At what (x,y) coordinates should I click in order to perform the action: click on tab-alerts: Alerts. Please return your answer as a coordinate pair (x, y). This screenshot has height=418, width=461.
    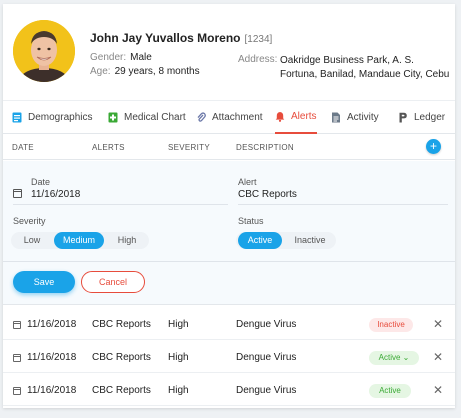
    Looking at the image, I should click on (296, 117).